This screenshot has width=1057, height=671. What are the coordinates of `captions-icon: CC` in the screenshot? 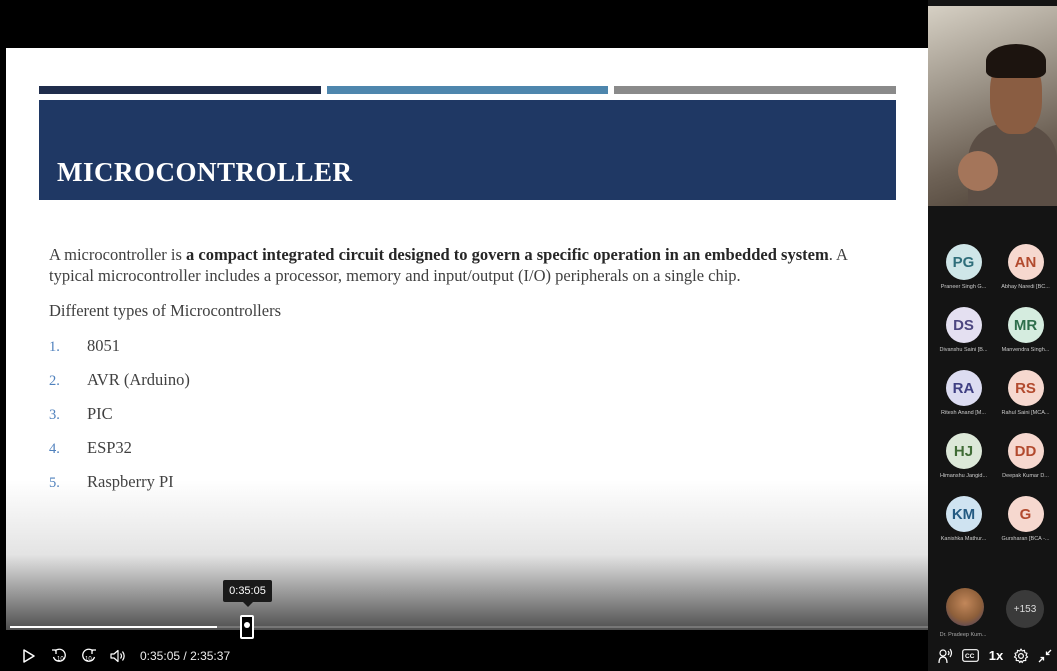 It's located at (971, 655).